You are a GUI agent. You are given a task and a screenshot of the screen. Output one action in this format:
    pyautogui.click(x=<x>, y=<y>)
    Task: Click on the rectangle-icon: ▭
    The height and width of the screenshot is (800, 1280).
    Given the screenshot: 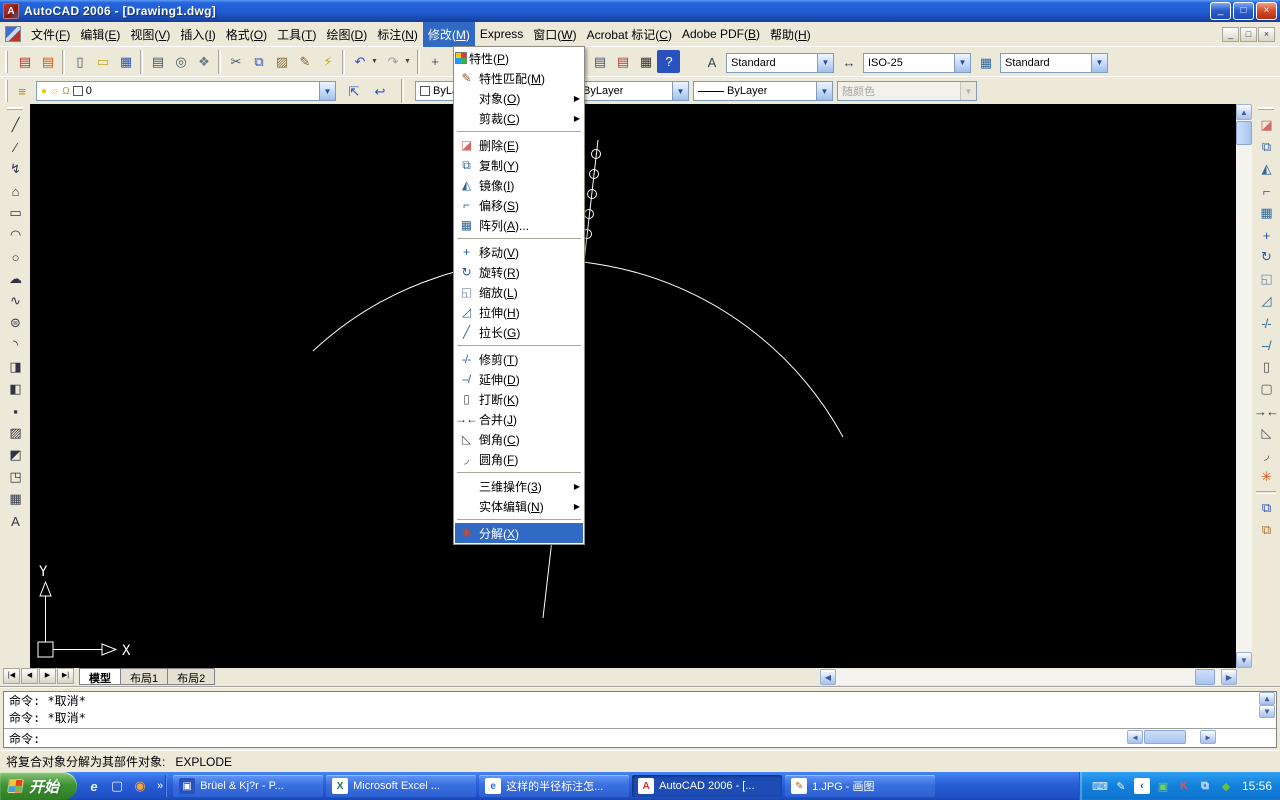 What is the action you would take?
    pyautogui.click(x=15, y=213)
    